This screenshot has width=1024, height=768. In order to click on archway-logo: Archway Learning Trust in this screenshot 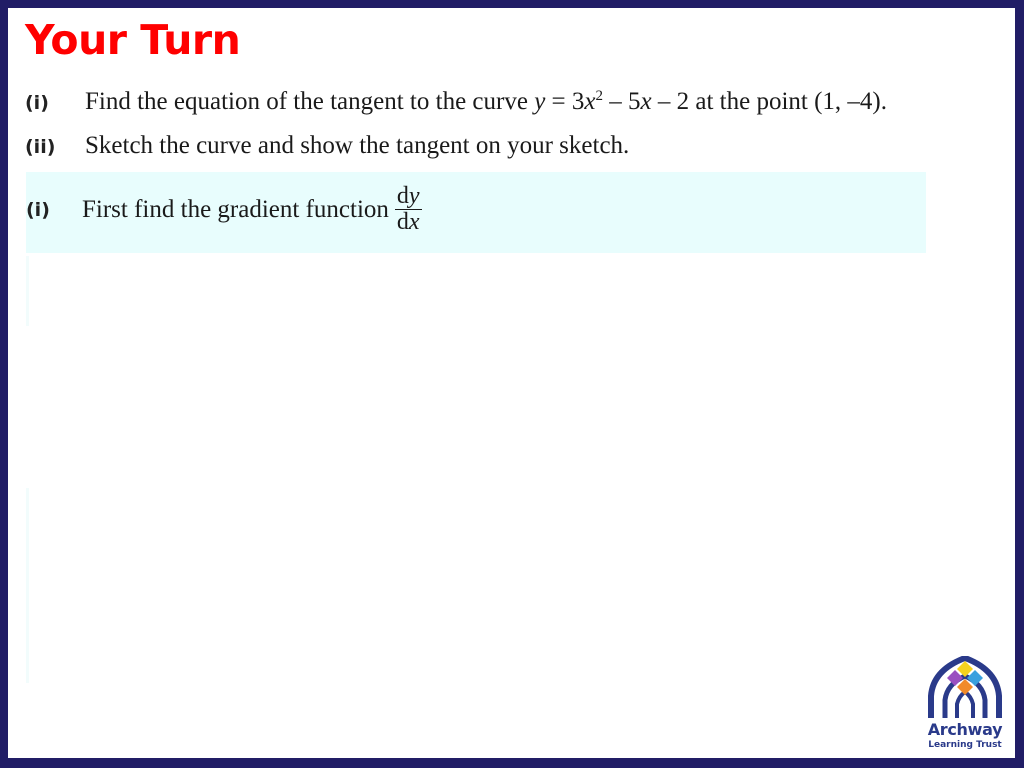, I will do `click(965, 705)`.